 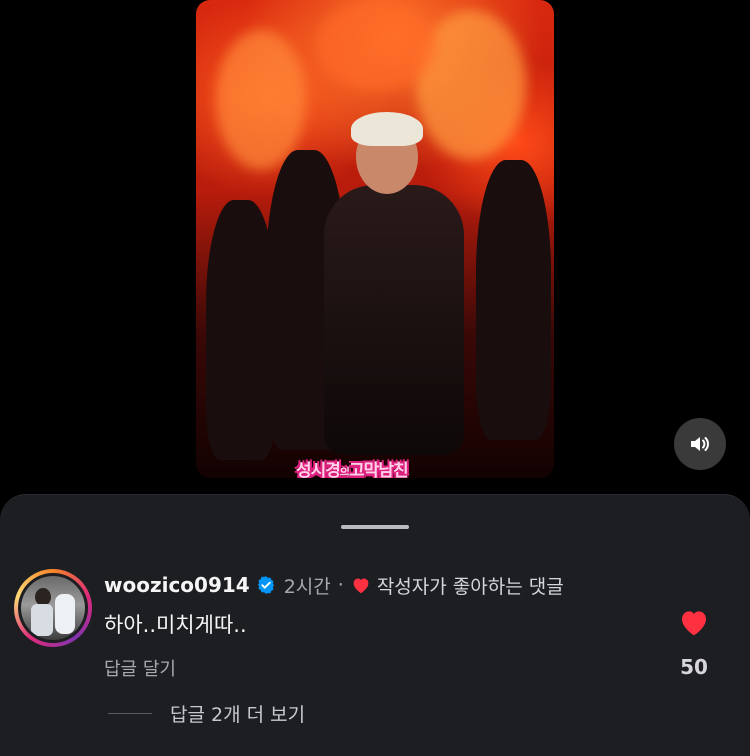 What do you see at coordinates (237, 713) in the screenshot?
I see `view-more-replies-button: 답글 2개 더 보기` at bounding box center [237, 713].